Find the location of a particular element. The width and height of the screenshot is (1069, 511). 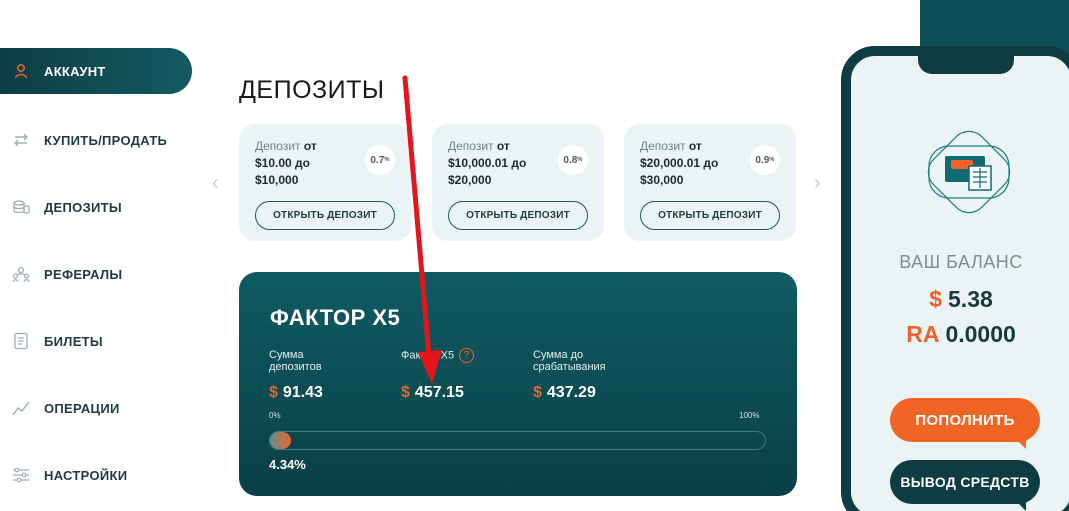

withdraw-button: ВЫВОД СРЕДСТВ is located at coordinates (965, 485).